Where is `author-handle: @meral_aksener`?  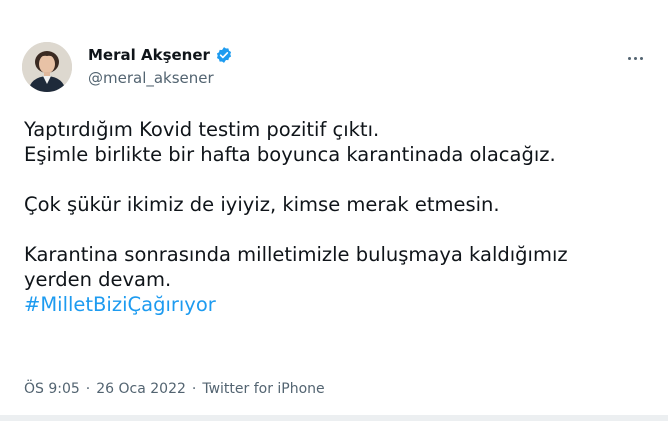 author-handle: @meral_aksener is located at coordinates (160, 78).